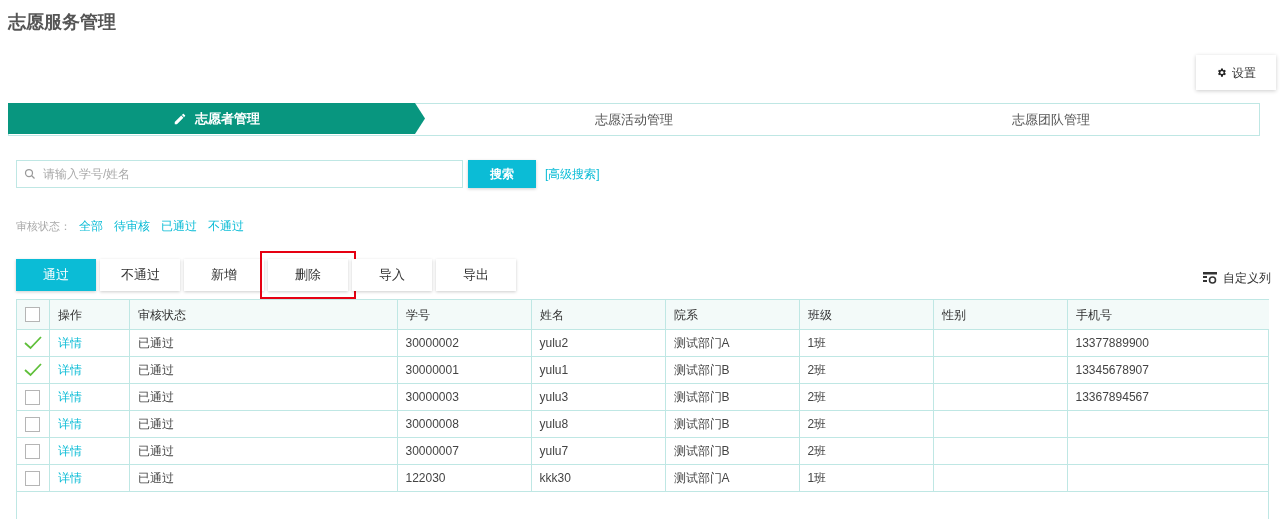 The width and height of the screenshot is (1281, 520). I want to click on table-cell: 13367894567, so click(1112, 397).